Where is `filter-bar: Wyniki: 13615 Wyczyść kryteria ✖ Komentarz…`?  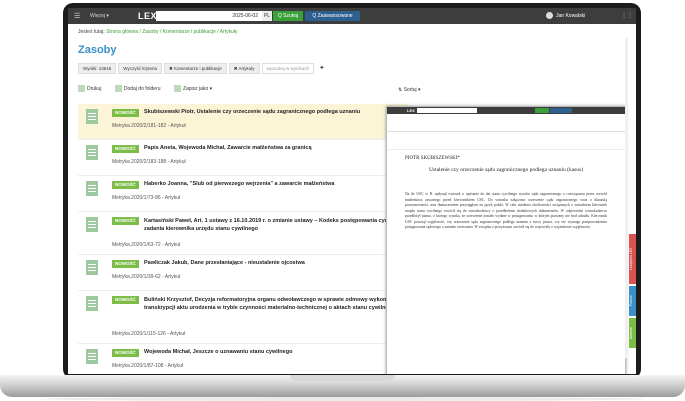 filter-bar: Wyniki: 13615 Wyczyść kryteria ✖ Komentarz… is located at coordinates (328, 68).